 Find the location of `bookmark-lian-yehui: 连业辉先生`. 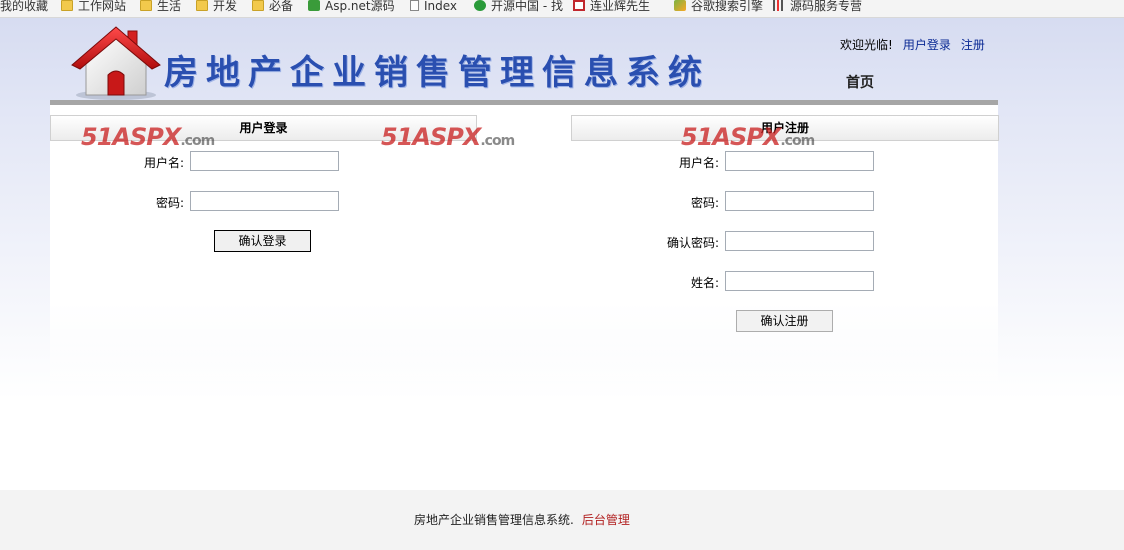

bookmark-lian-yehui: 连业辉先生 is located at coordinates (611, 8).